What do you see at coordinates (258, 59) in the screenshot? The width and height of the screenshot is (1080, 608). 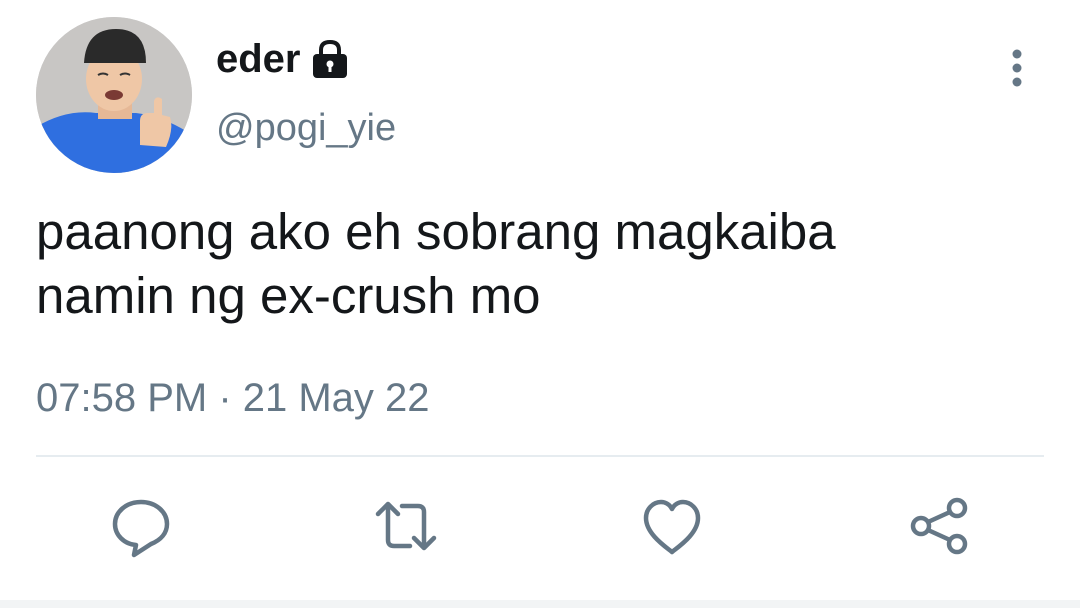 I see `display-name-text: eder` at bounding box center [258, 59].